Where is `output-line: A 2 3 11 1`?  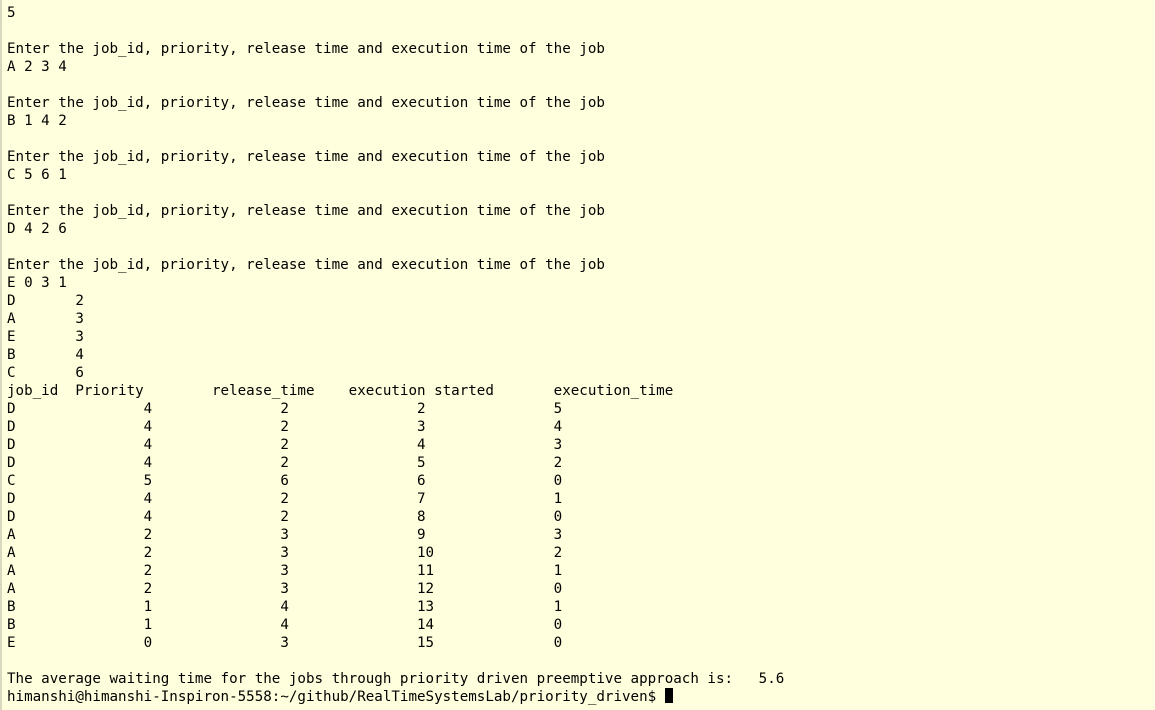
output-line: A 2 3 11 1 is located at coordinates (285, 571).